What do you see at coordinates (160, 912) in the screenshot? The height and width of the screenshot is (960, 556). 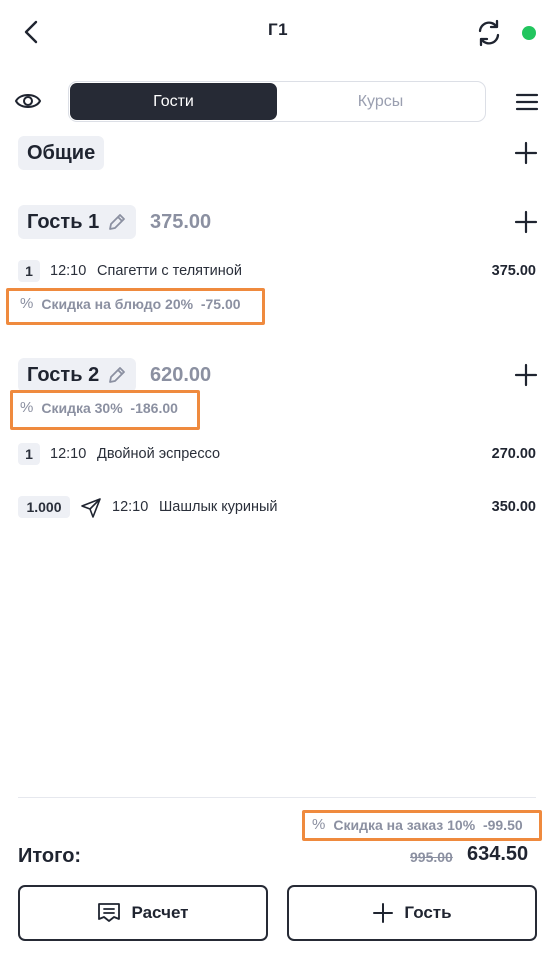 I see `pay-button-label: Расчет` at bounding box center [160, 912].